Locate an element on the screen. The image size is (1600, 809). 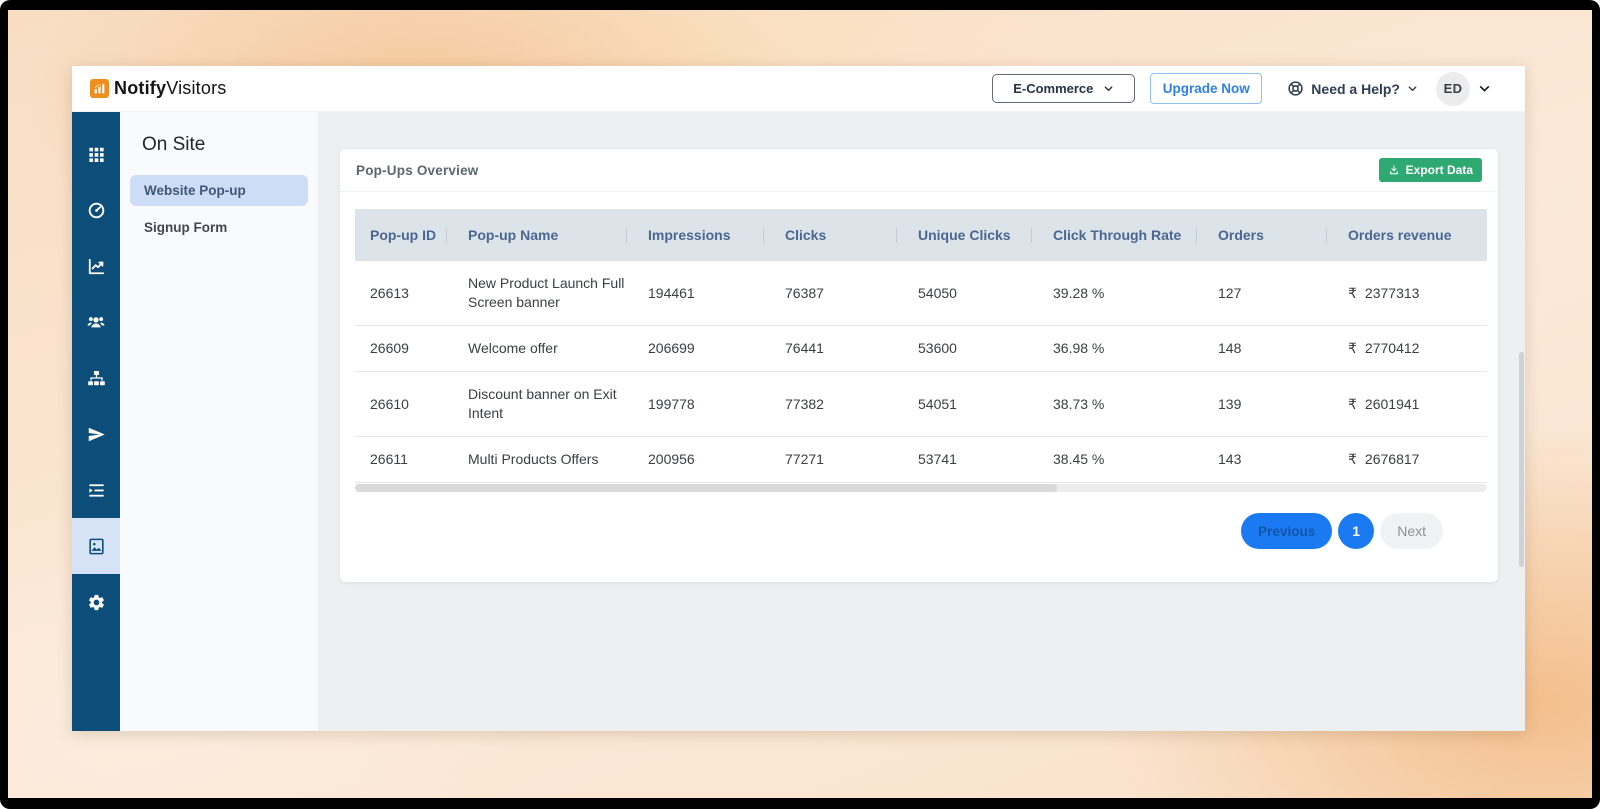
analytics-line-chart-icon is located at coordinates (96, 266).